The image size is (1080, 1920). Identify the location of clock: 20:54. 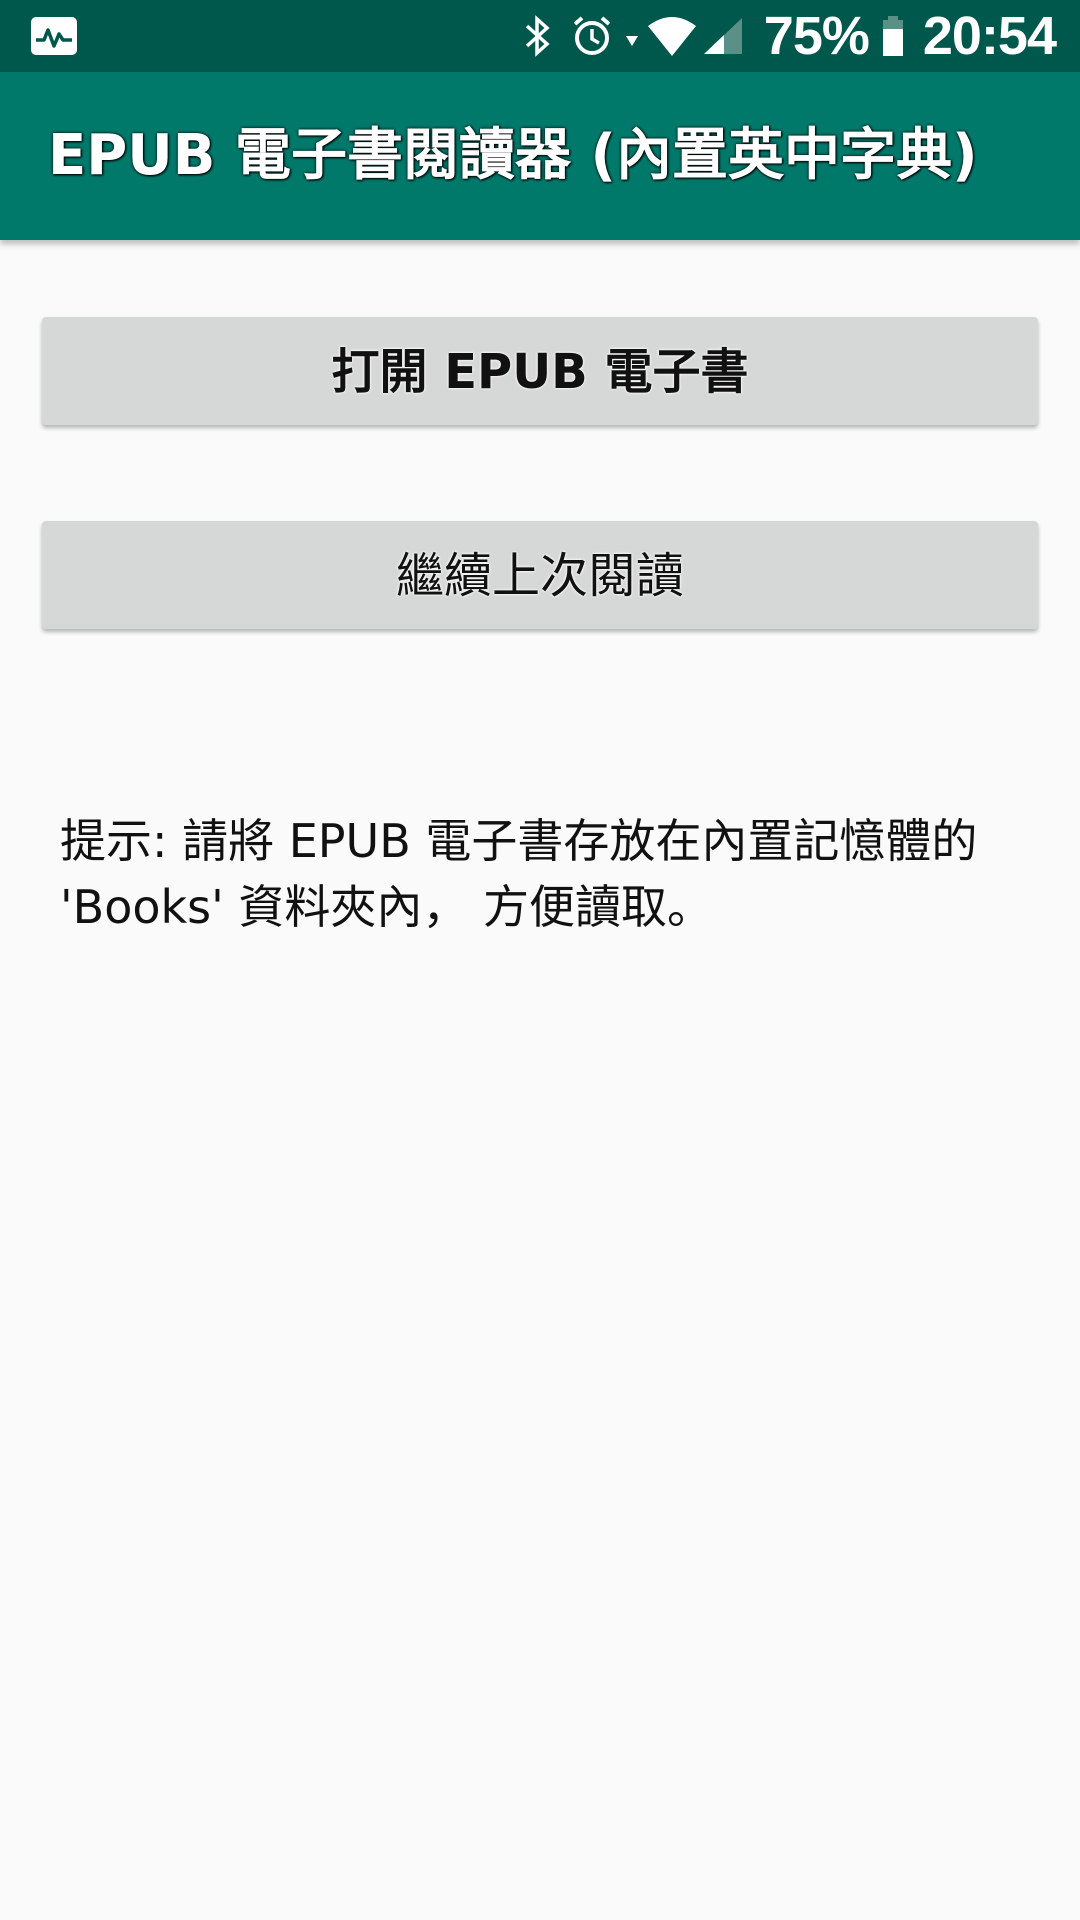
(989, 36).